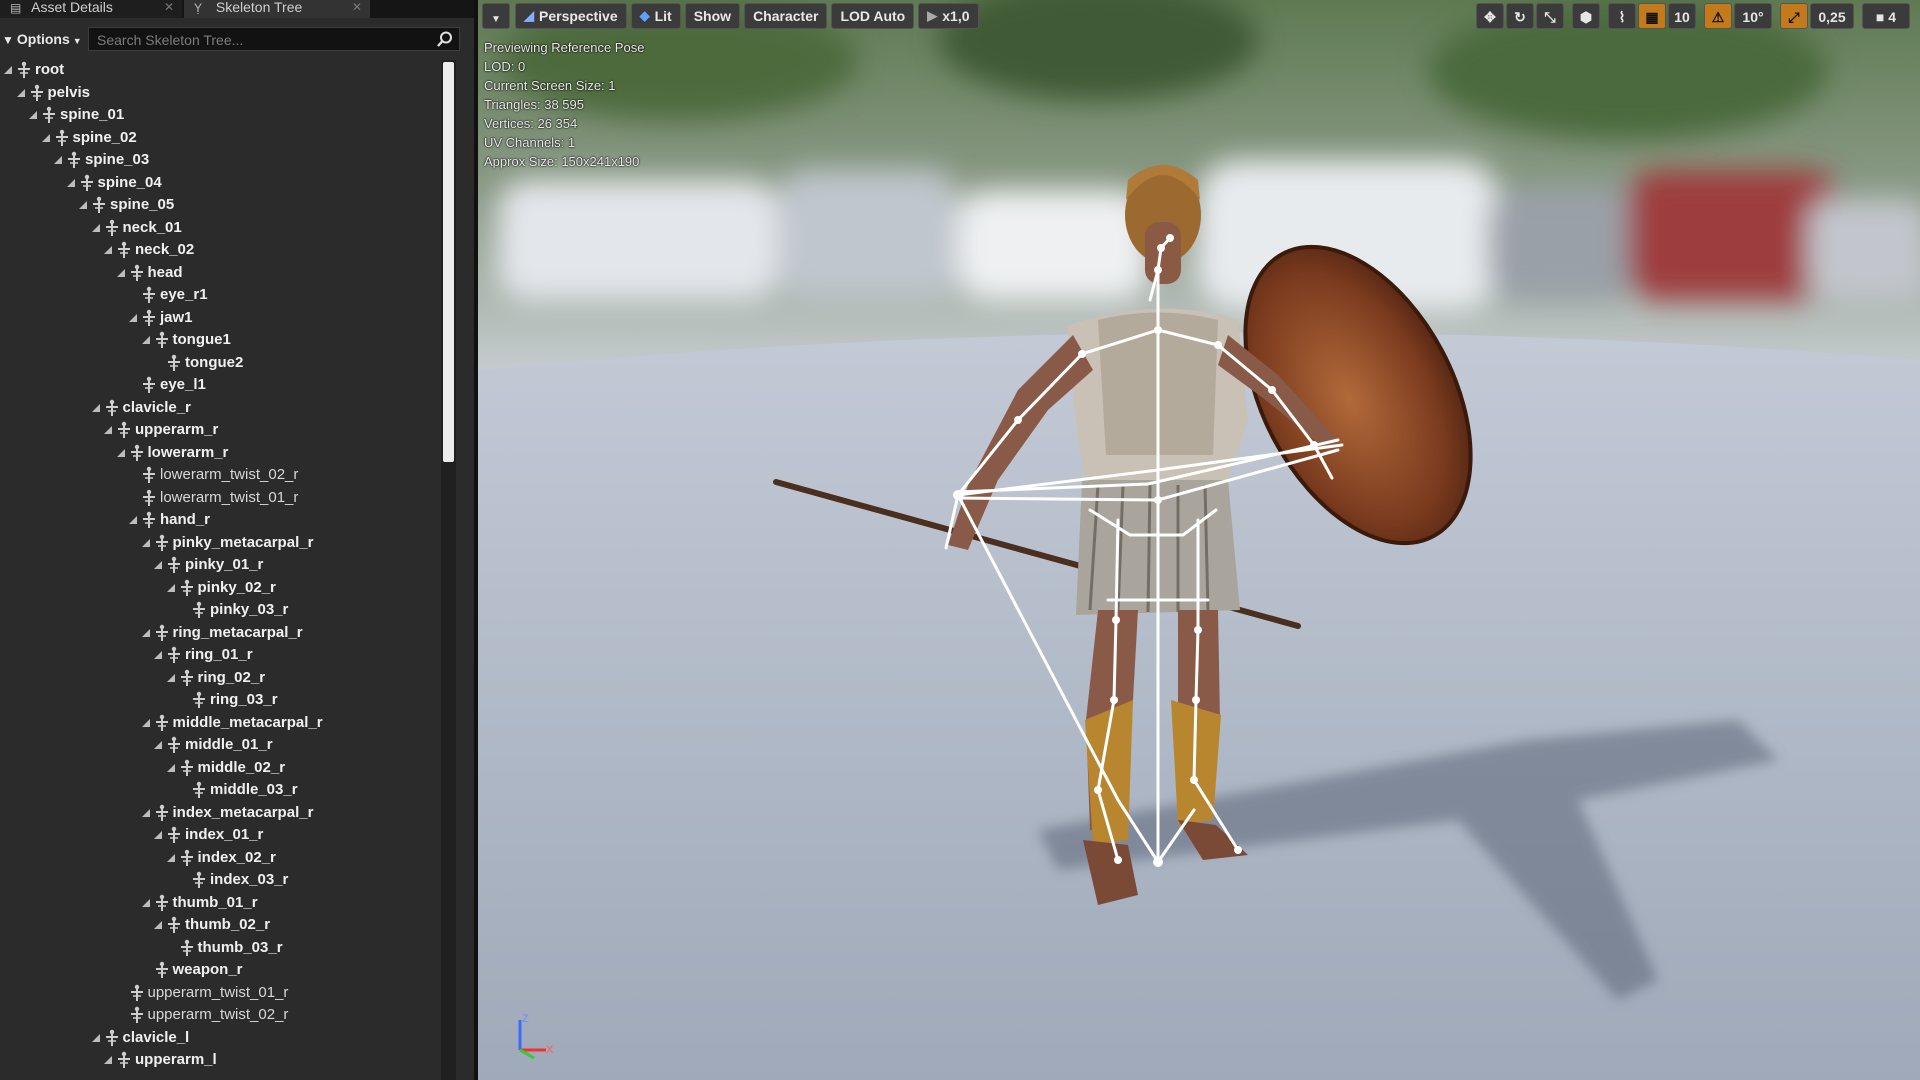 This screenshot has width=1920, height=1080. I want to click on surface-snap-icon: ⌇, so click(1622, 16).